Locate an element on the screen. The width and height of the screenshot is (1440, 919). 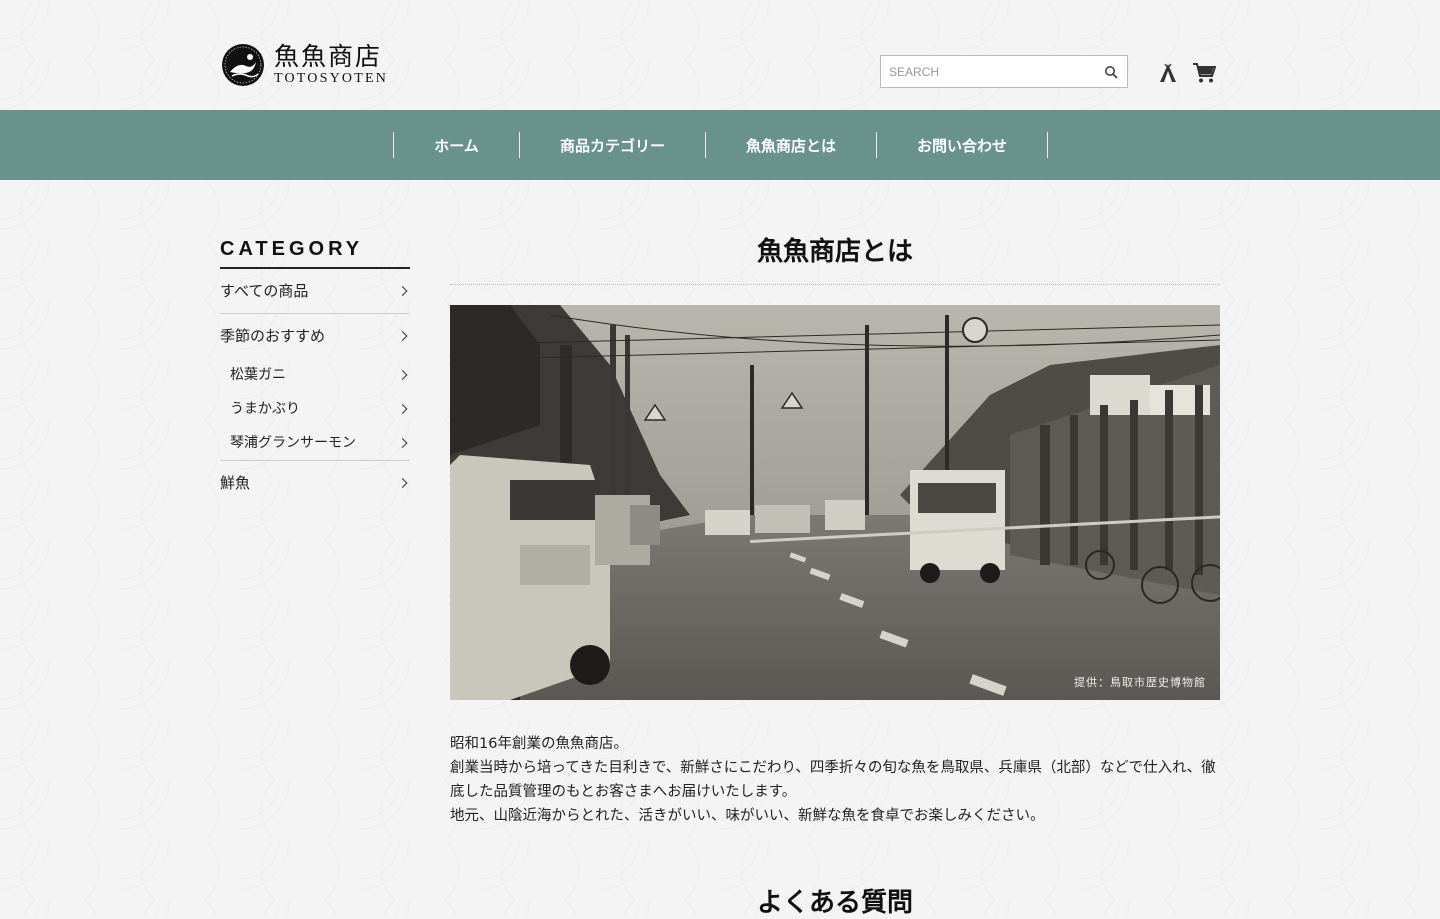
sidebar-item-kotoura-salmon: 琴浦グランサーモン is located at coordinates (315, 443).